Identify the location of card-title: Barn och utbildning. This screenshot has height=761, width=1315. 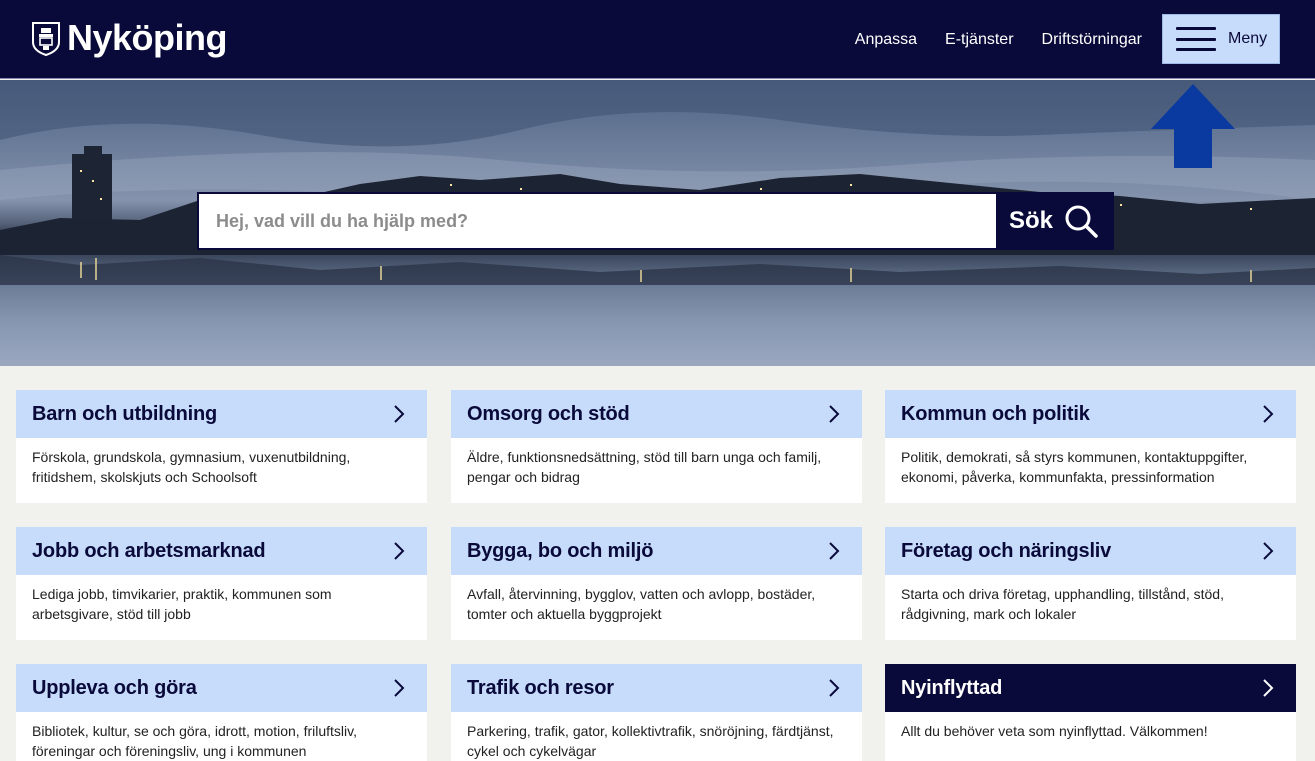
(125, 413).